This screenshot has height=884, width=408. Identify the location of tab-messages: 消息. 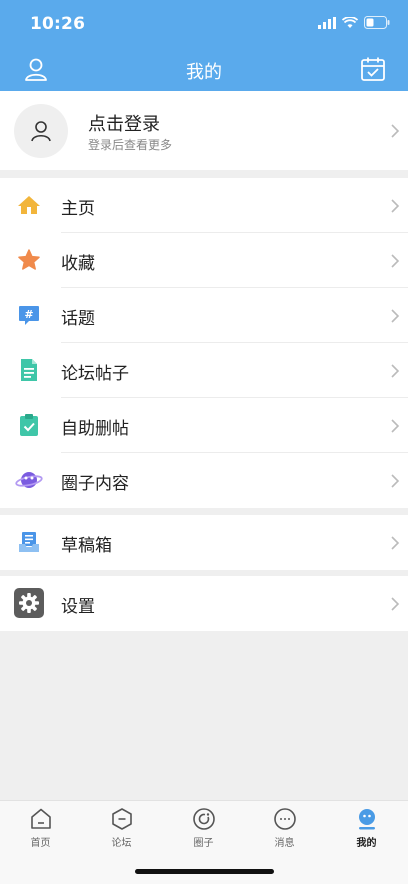
(284, 828).